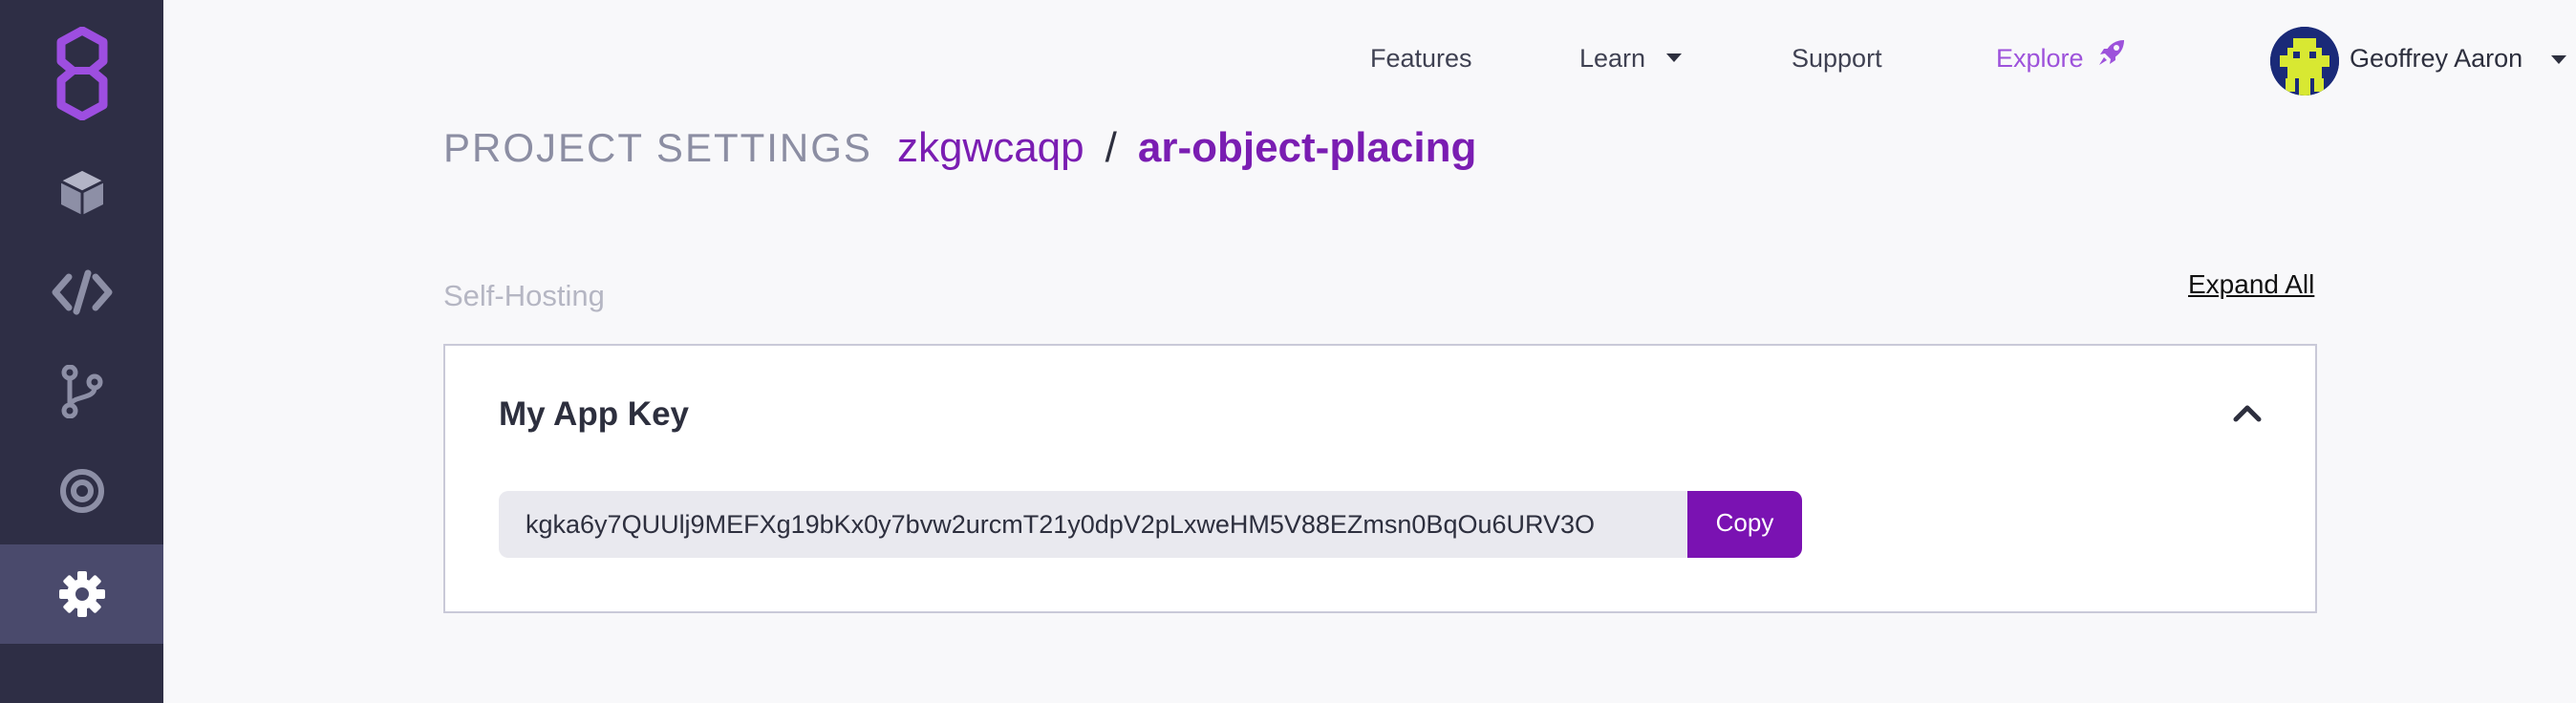  I want to click on user-name: Geoffrey Aaron, so click(2436, 58).